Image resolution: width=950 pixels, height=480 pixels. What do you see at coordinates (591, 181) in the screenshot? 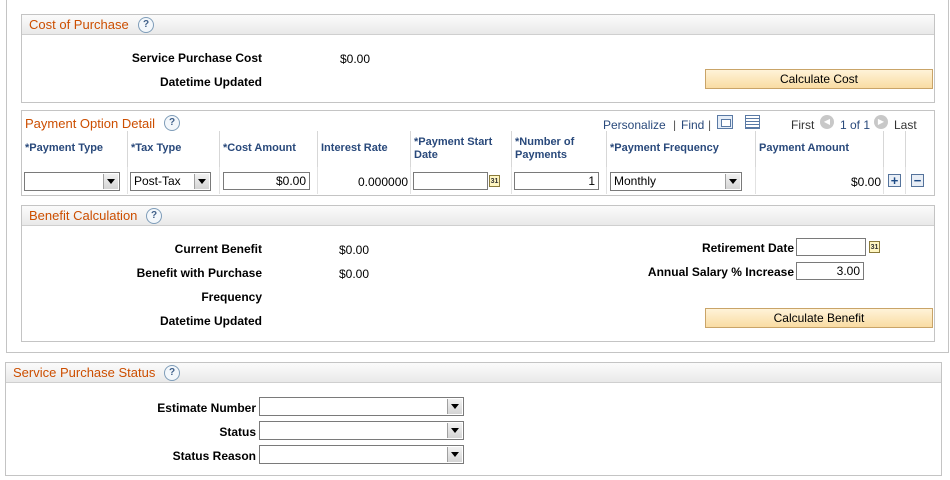
I see `number-of-payments-value: 1` at bounding box center [591, 181].